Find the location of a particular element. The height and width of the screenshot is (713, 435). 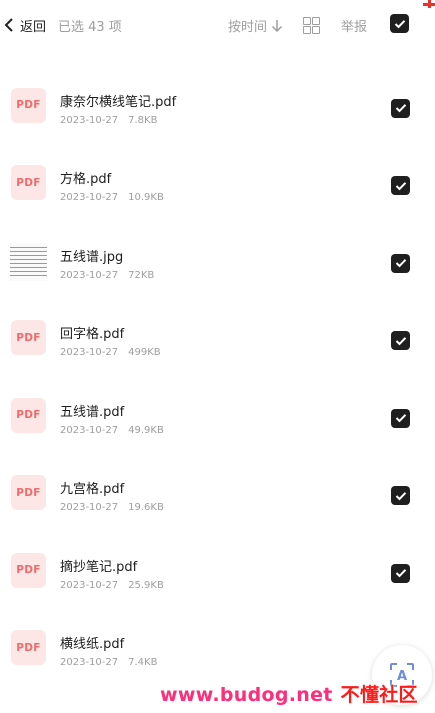

file-size: 49.9KB is located at coordinates (146, 430).